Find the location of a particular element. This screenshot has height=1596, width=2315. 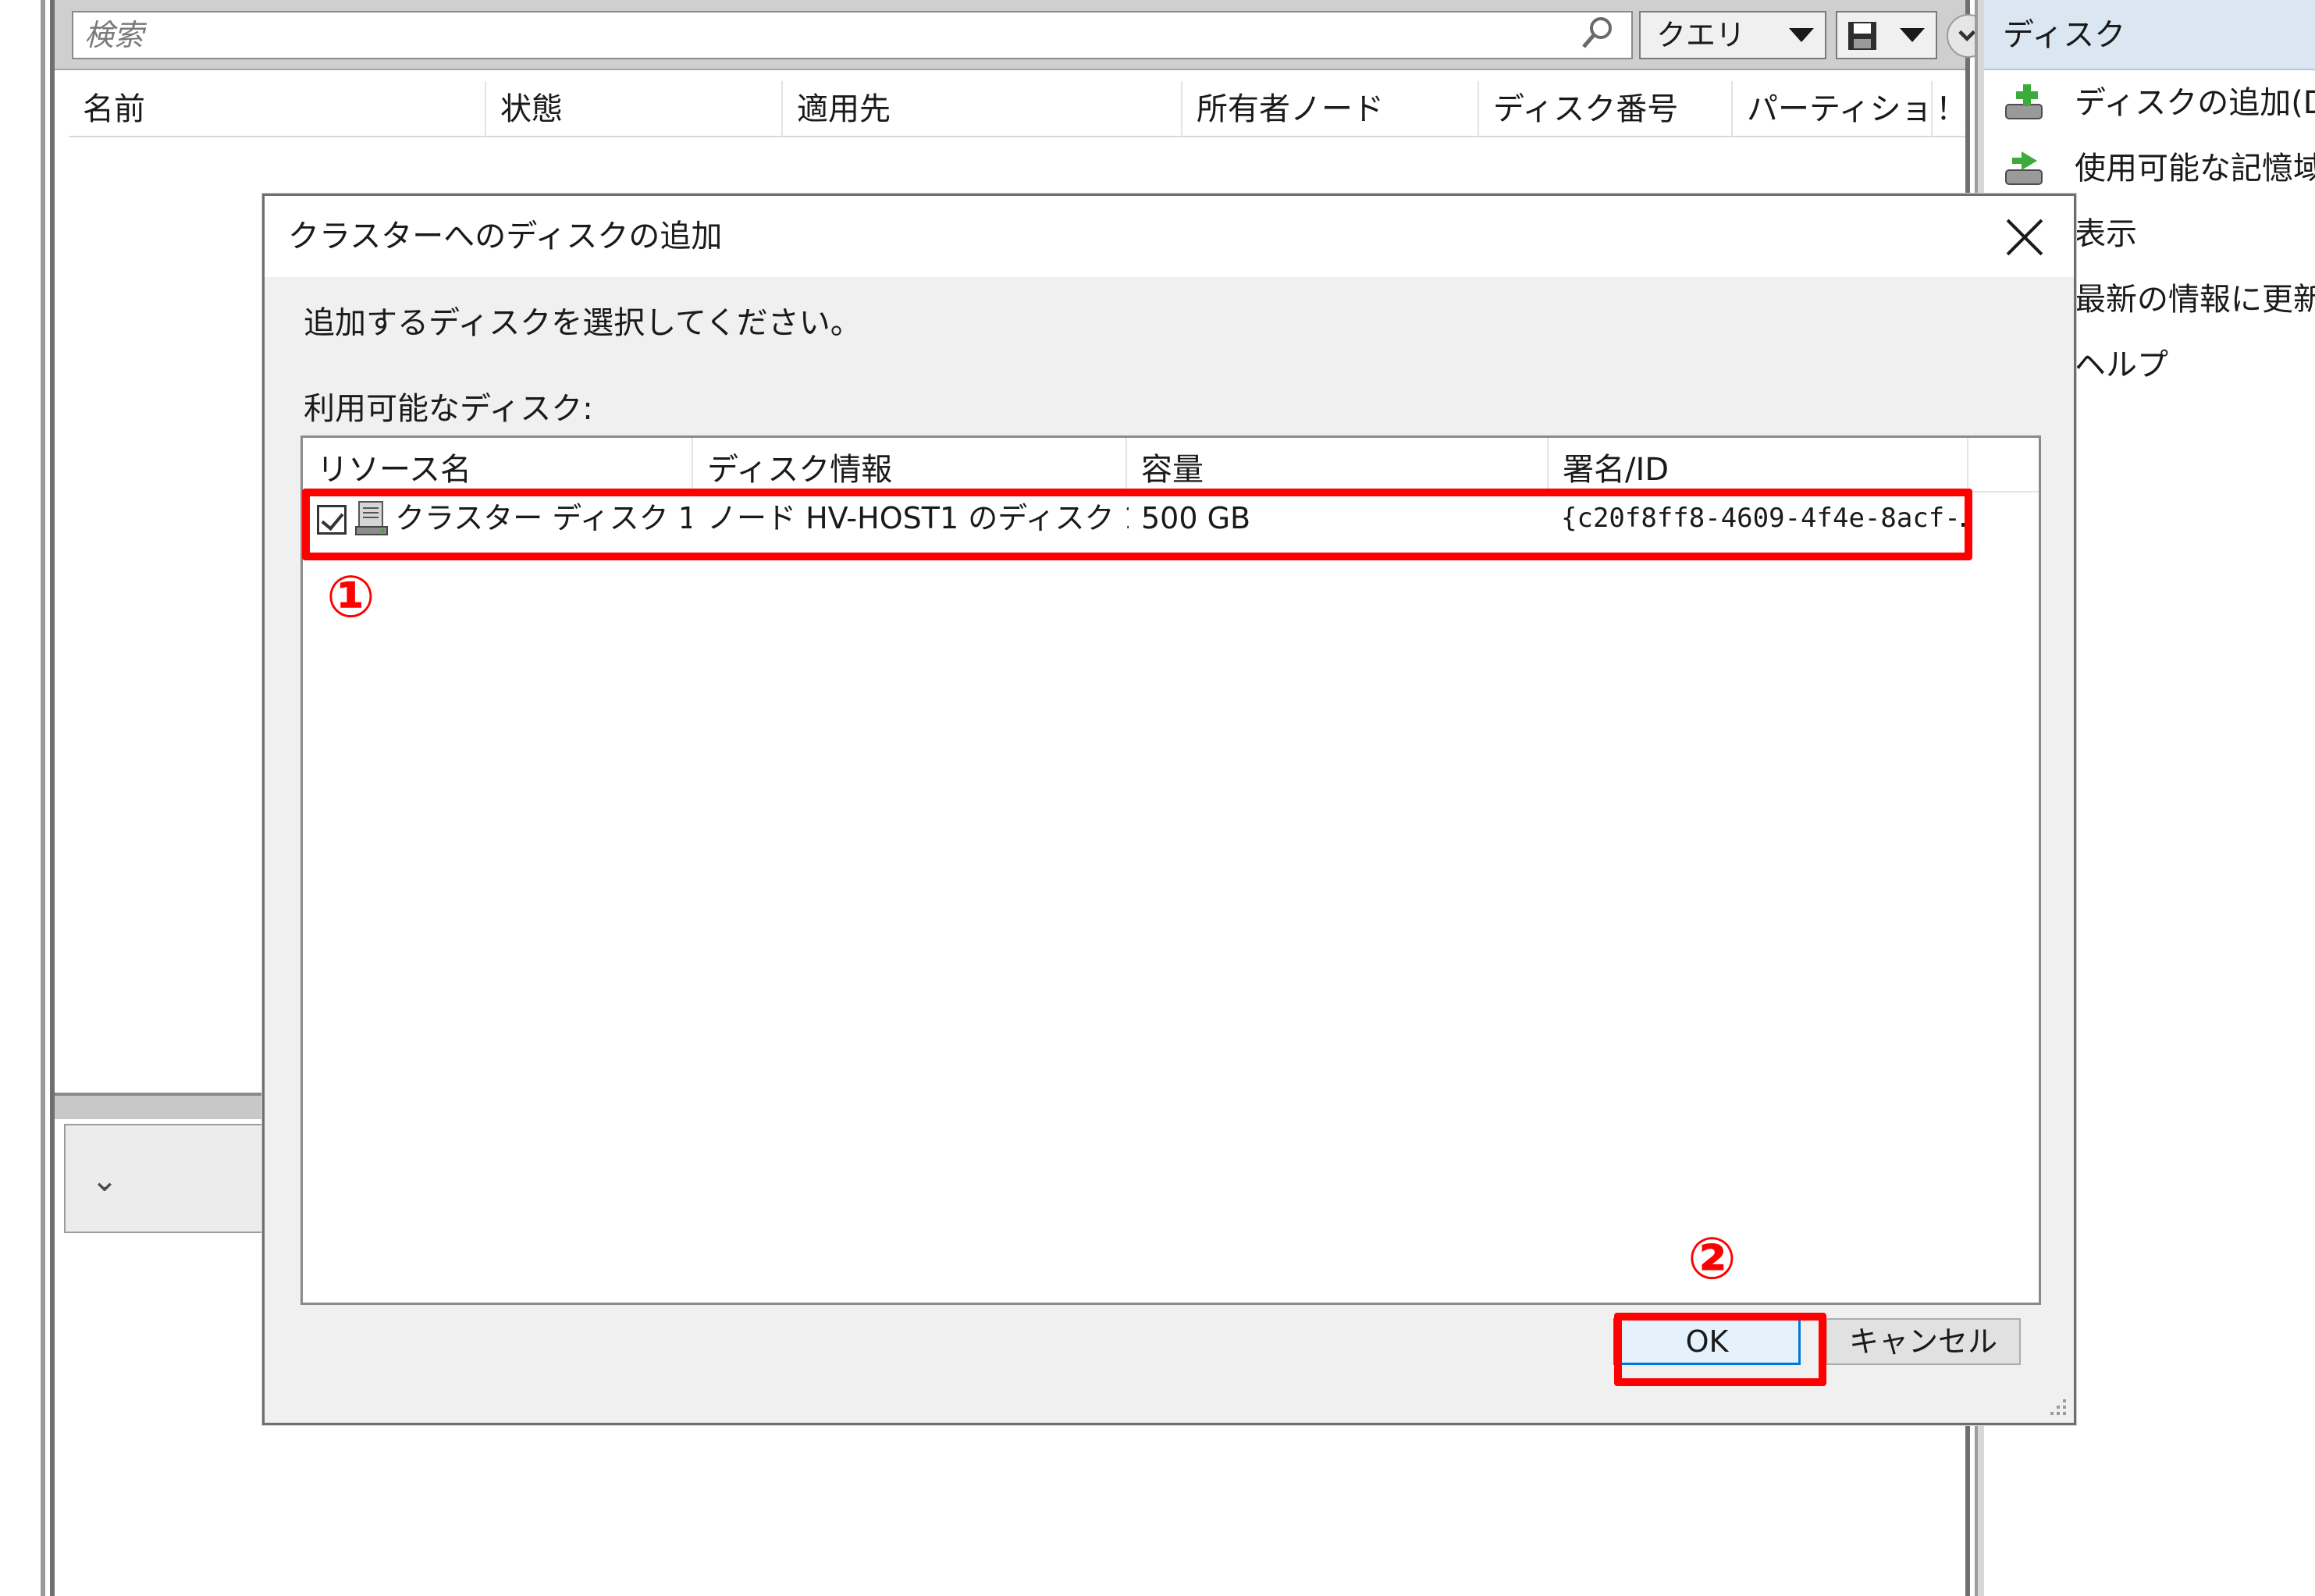

resize-grip-icon is located at coordinates (2057, 1406).